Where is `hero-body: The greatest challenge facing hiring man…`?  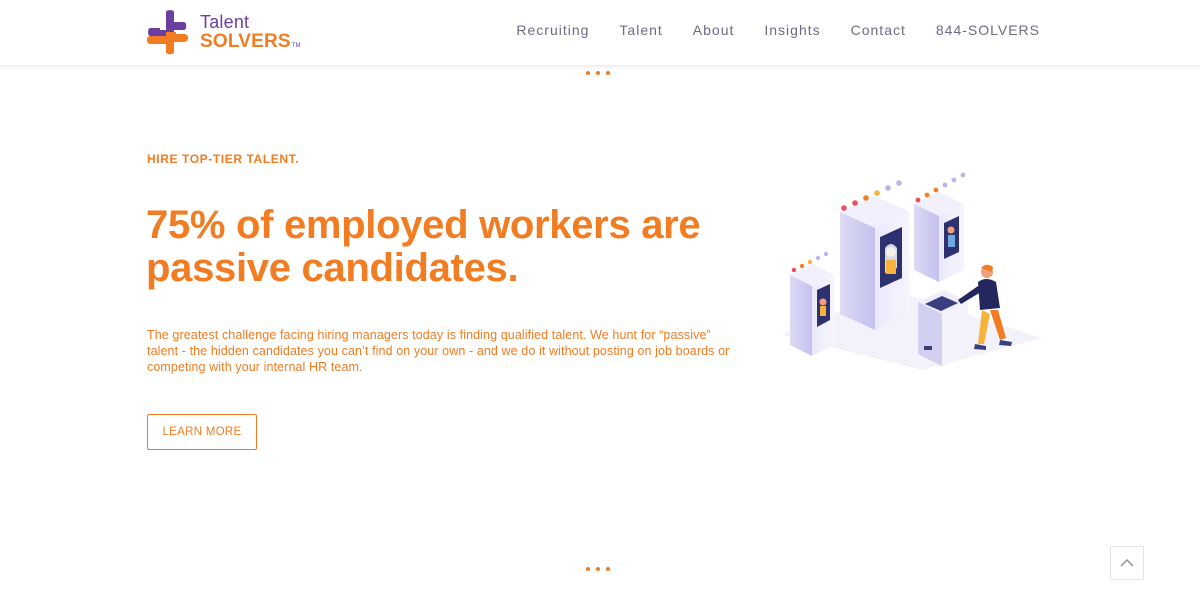 hero-body: The greatest challenge facing hiring man… is located at coordinates (438, 351).